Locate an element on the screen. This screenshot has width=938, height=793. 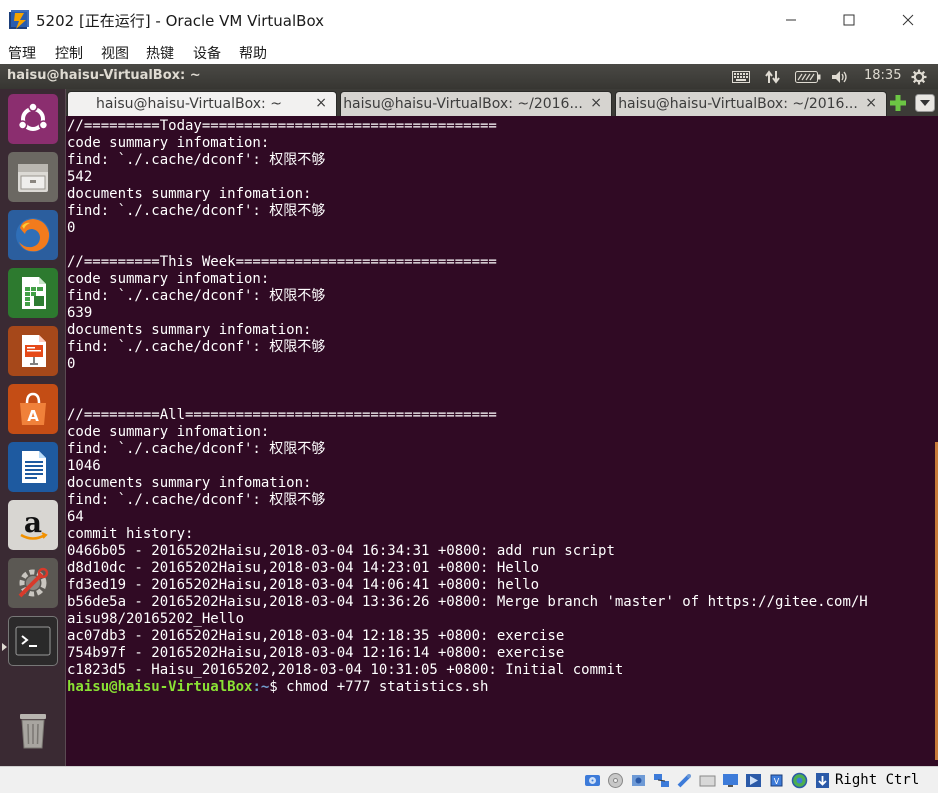
hard-disk-icon is located at coordinates (592, 780).